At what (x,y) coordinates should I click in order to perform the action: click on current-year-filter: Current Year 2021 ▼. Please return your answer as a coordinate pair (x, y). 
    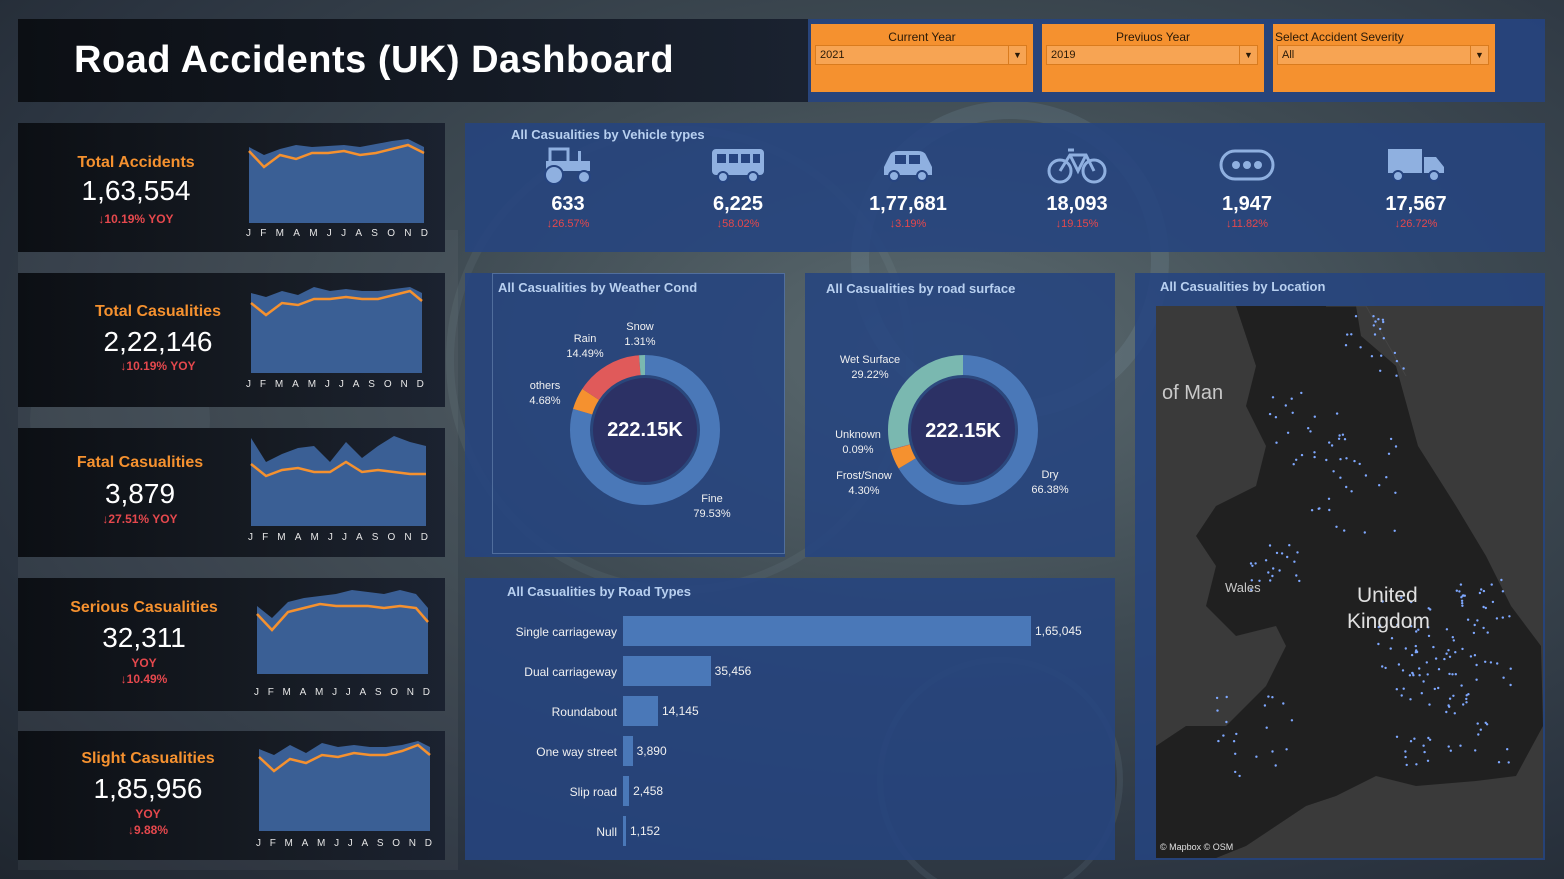
    Looking at the image, I should click on (922, 58).